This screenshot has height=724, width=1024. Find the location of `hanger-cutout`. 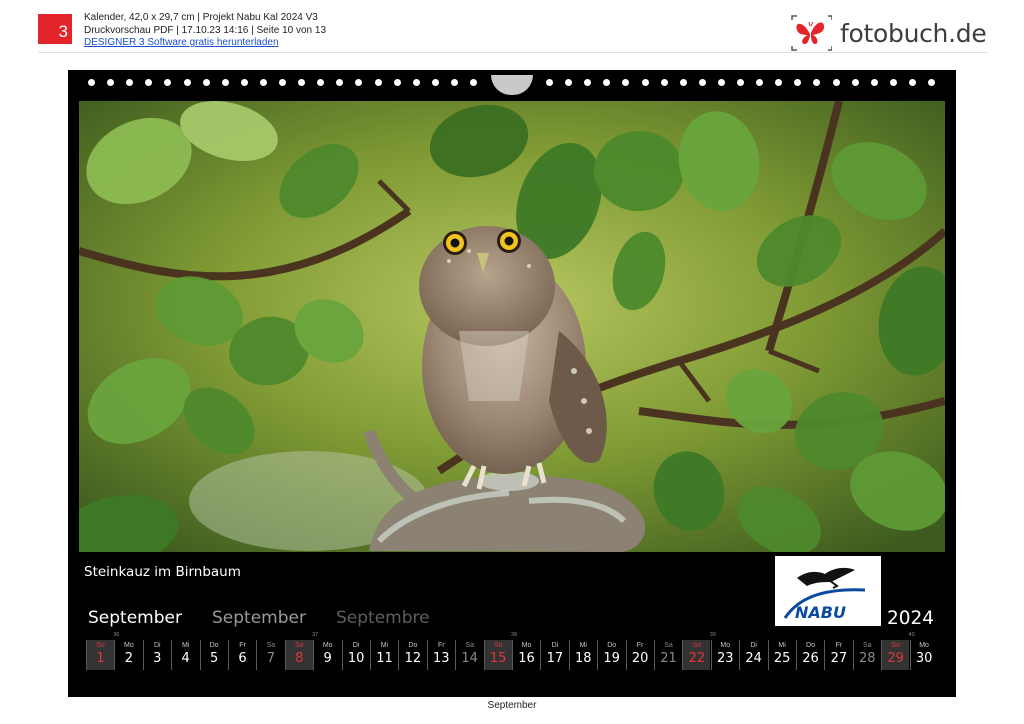

hanger-cutout is located at coordinates (512, 85).